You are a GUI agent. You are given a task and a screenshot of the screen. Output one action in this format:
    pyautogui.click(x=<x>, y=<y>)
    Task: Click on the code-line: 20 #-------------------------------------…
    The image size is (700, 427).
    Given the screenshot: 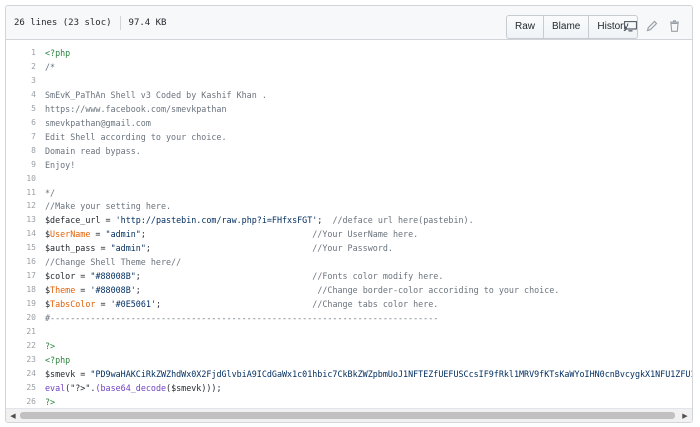 What is the action you would take?
    pyautogui.click(x=349, y=318)
    